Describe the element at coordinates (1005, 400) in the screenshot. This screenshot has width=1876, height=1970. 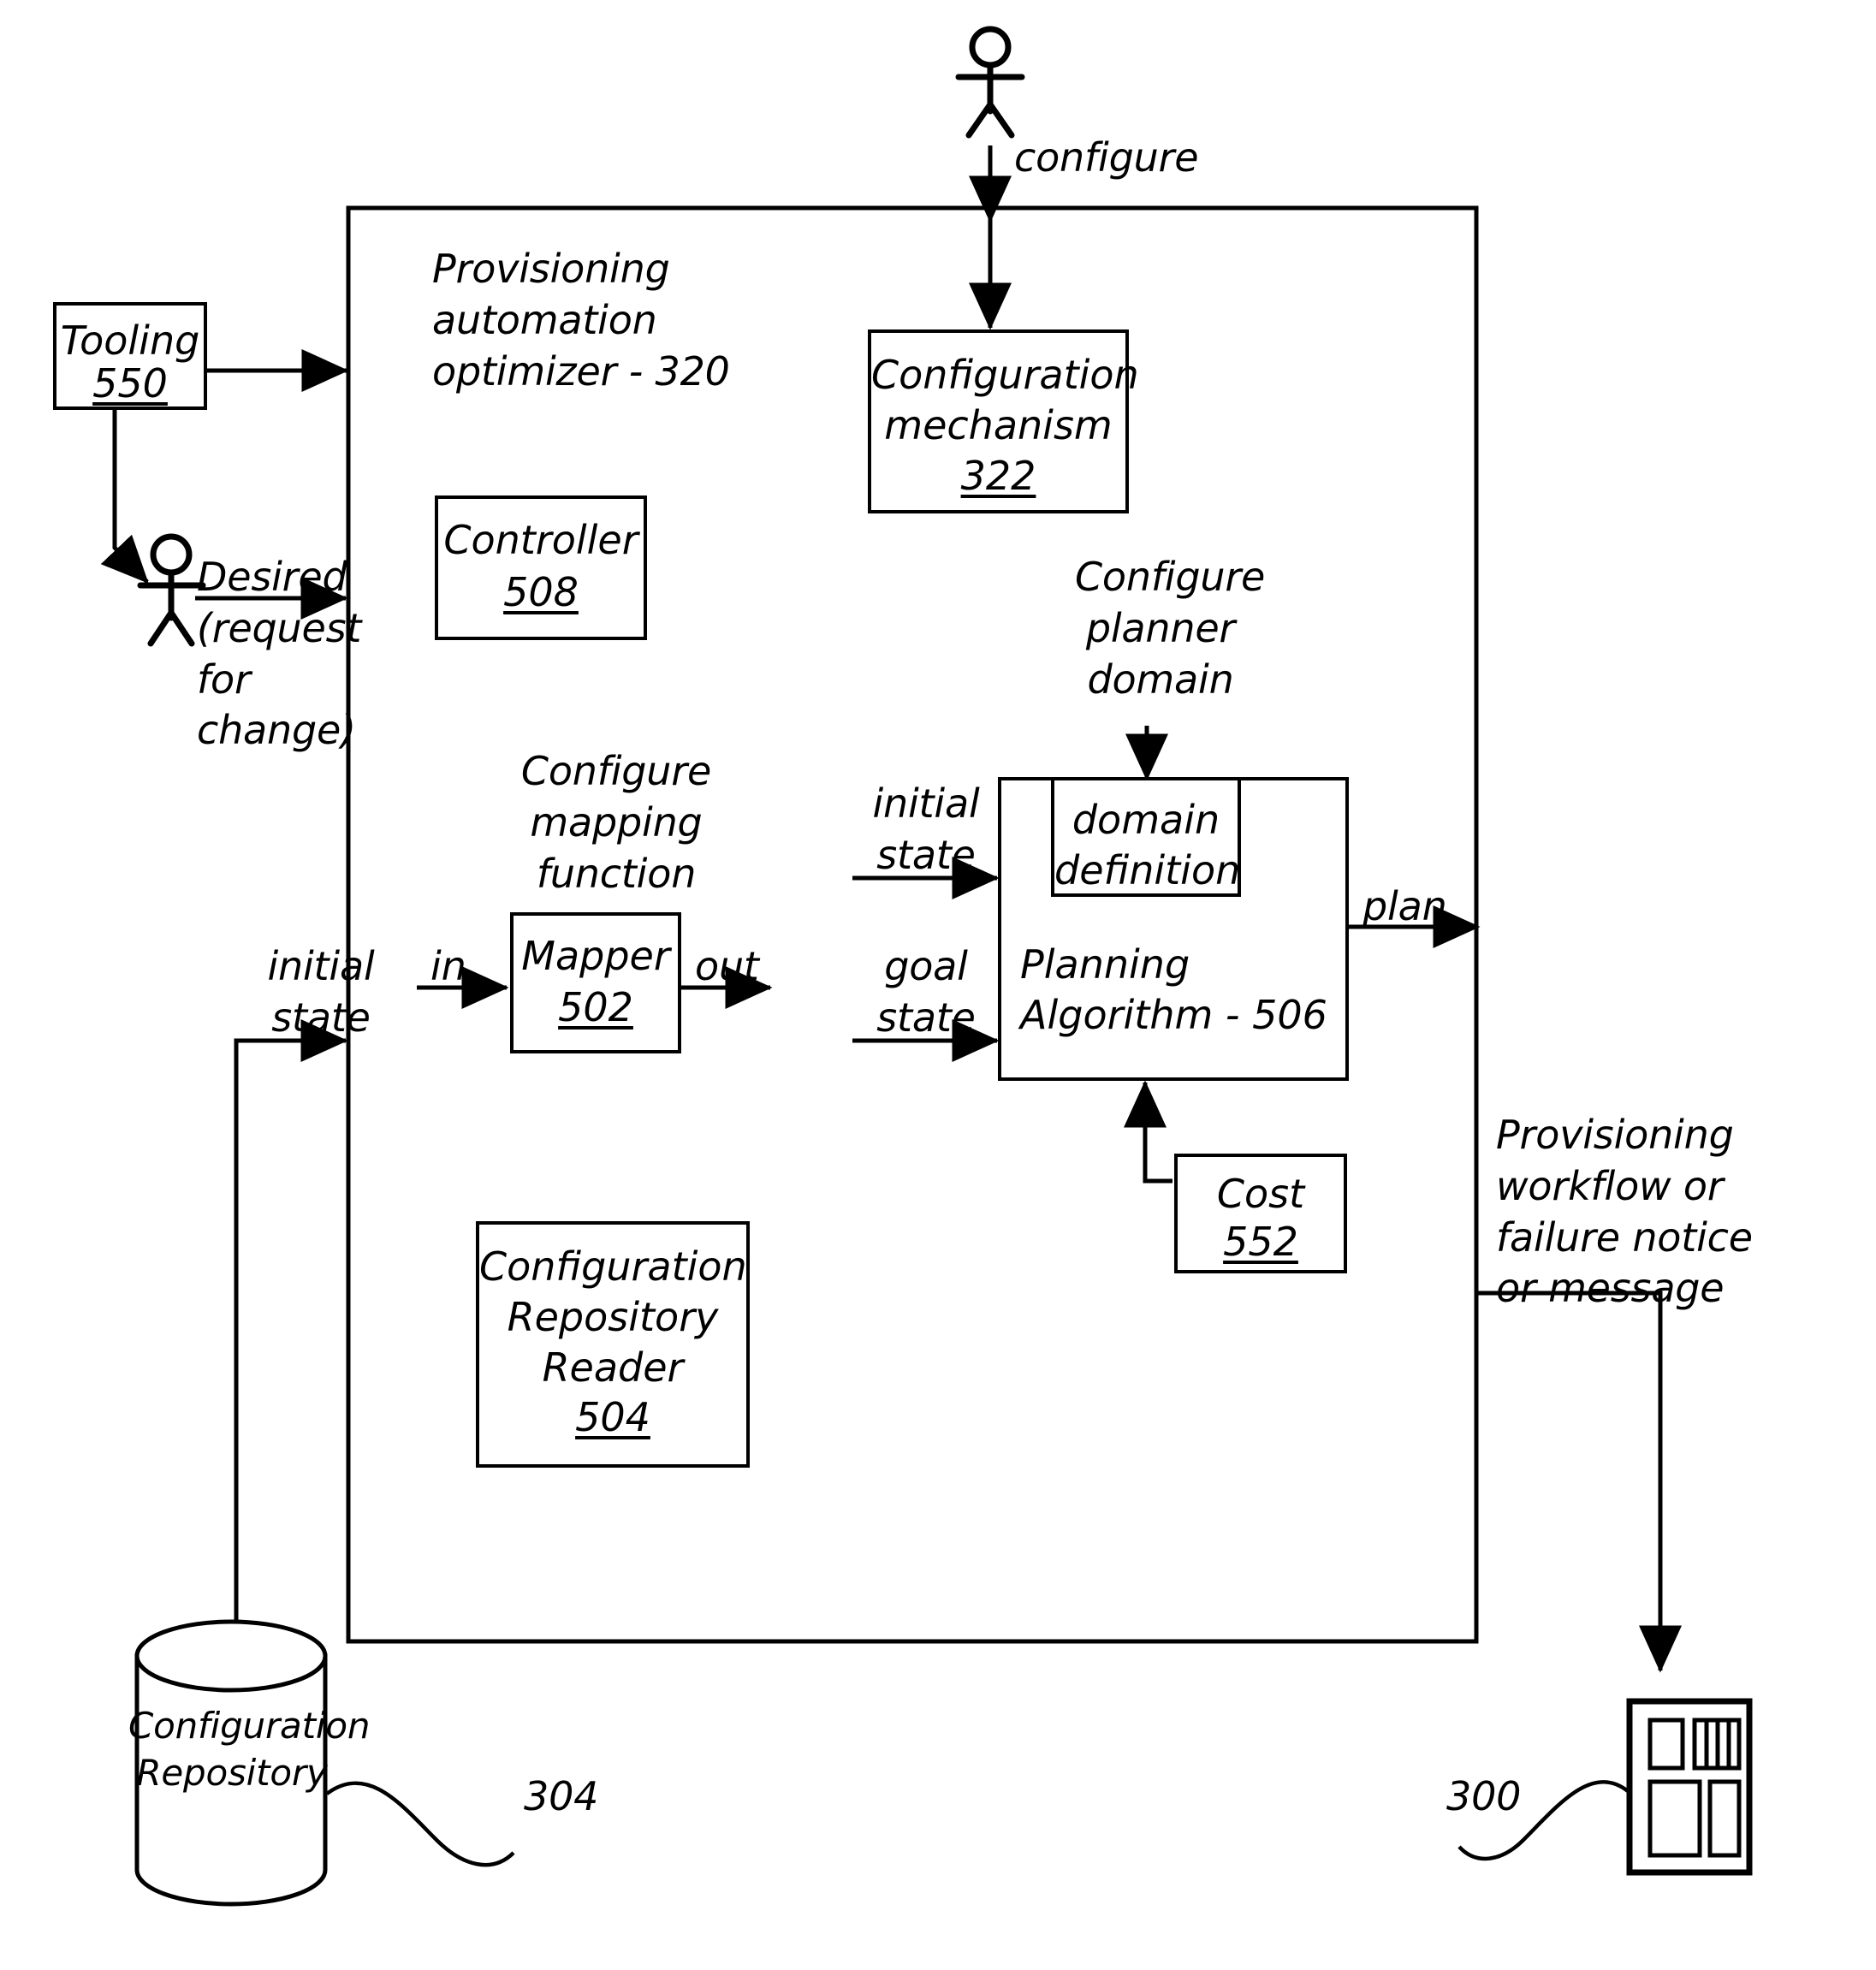
I see `configuration-mechanism-title: Configuration mechanism` at that location.